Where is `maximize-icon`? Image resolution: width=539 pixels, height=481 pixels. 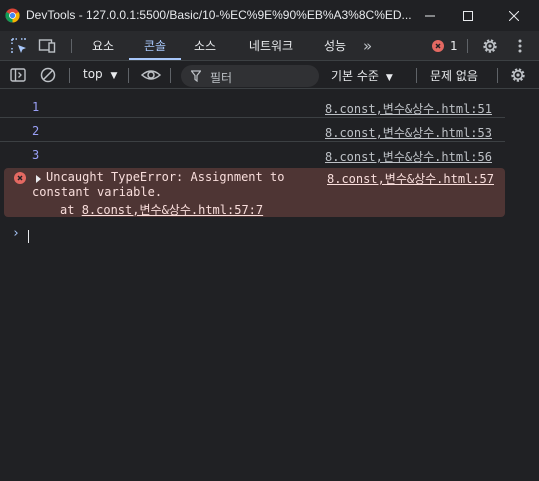
maximize-icon is located at coordinates (468, 15).